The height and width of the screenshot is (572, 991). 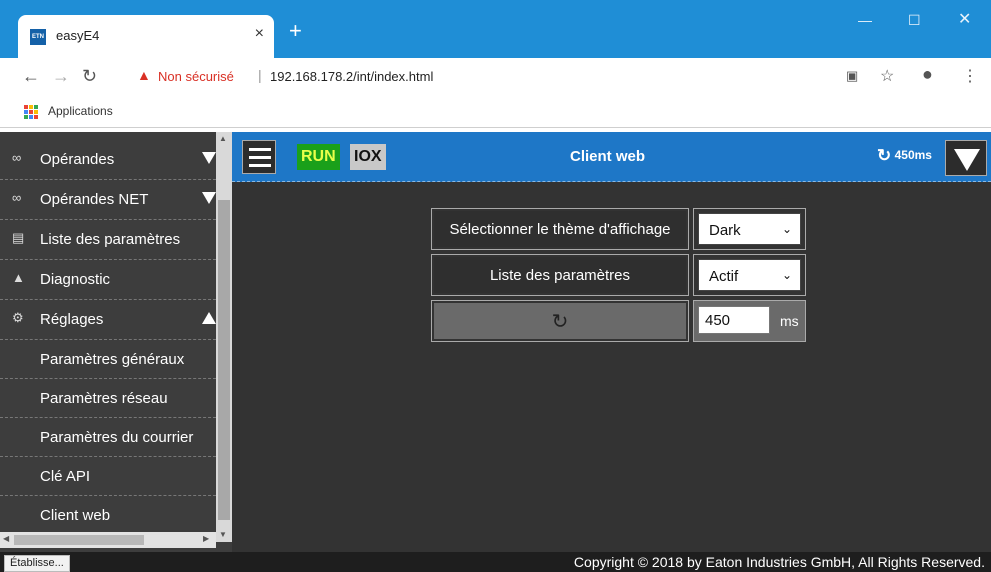 What do you see at coordinates (206, 538) in the screenshot?
I see `scroll-right-icon: ▶` at bounding box center [206, 538].